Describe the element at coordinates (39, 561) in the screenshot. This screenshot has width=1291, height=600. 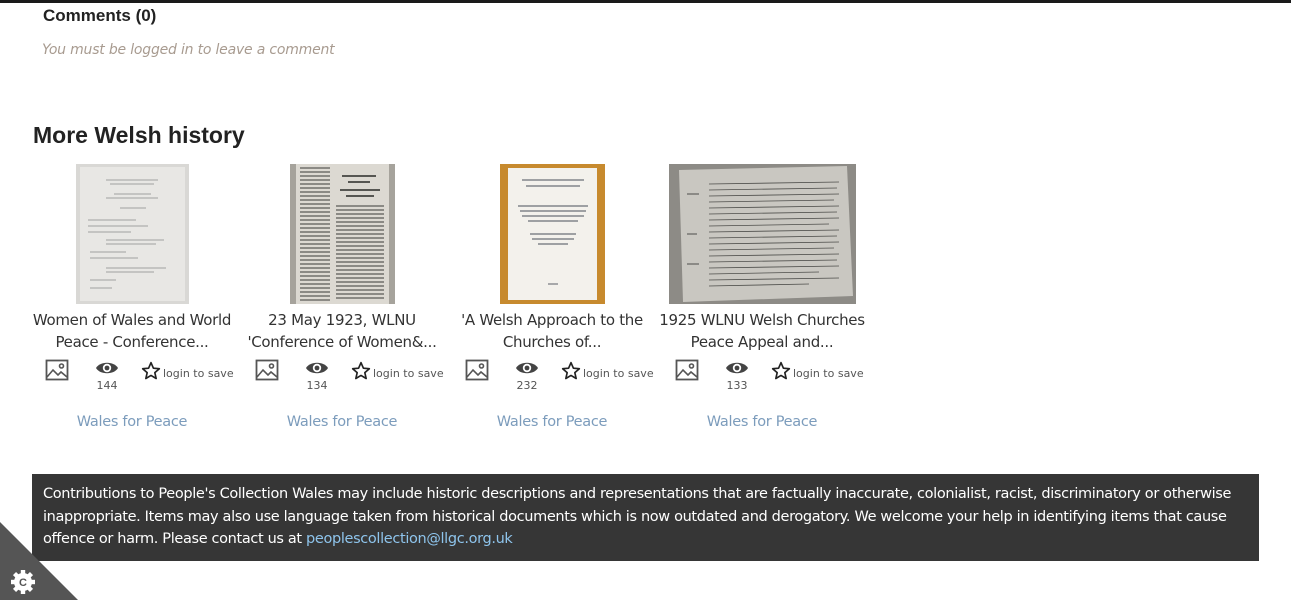
I see `cookie-settings-button: C` at that location.